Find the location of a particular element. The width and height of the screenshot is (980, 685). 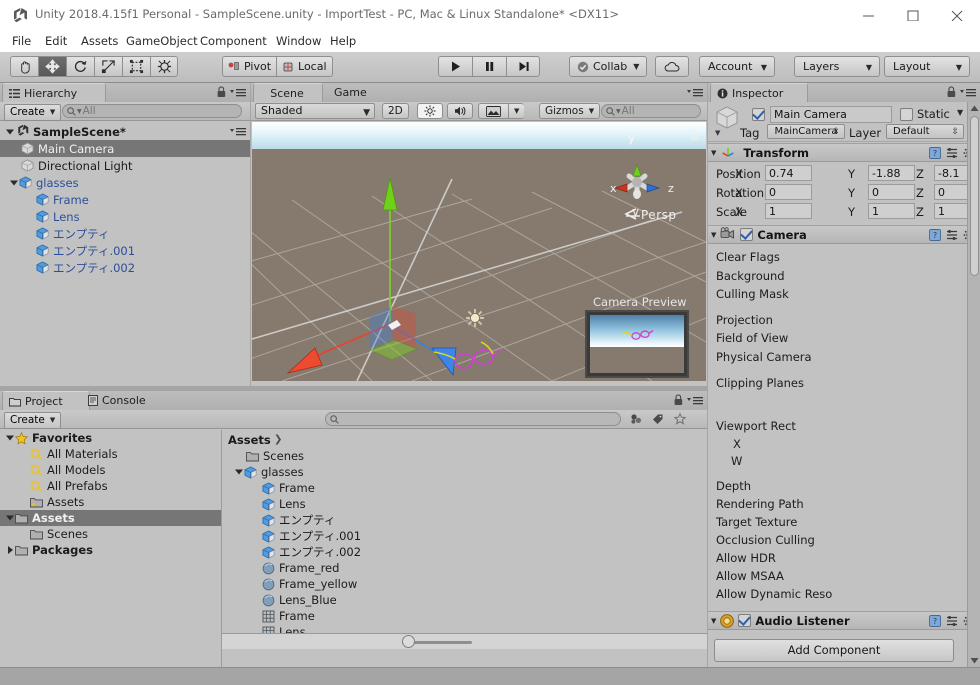

layer-dropdown: Default ⇳ is located at coordinates (925, 131).